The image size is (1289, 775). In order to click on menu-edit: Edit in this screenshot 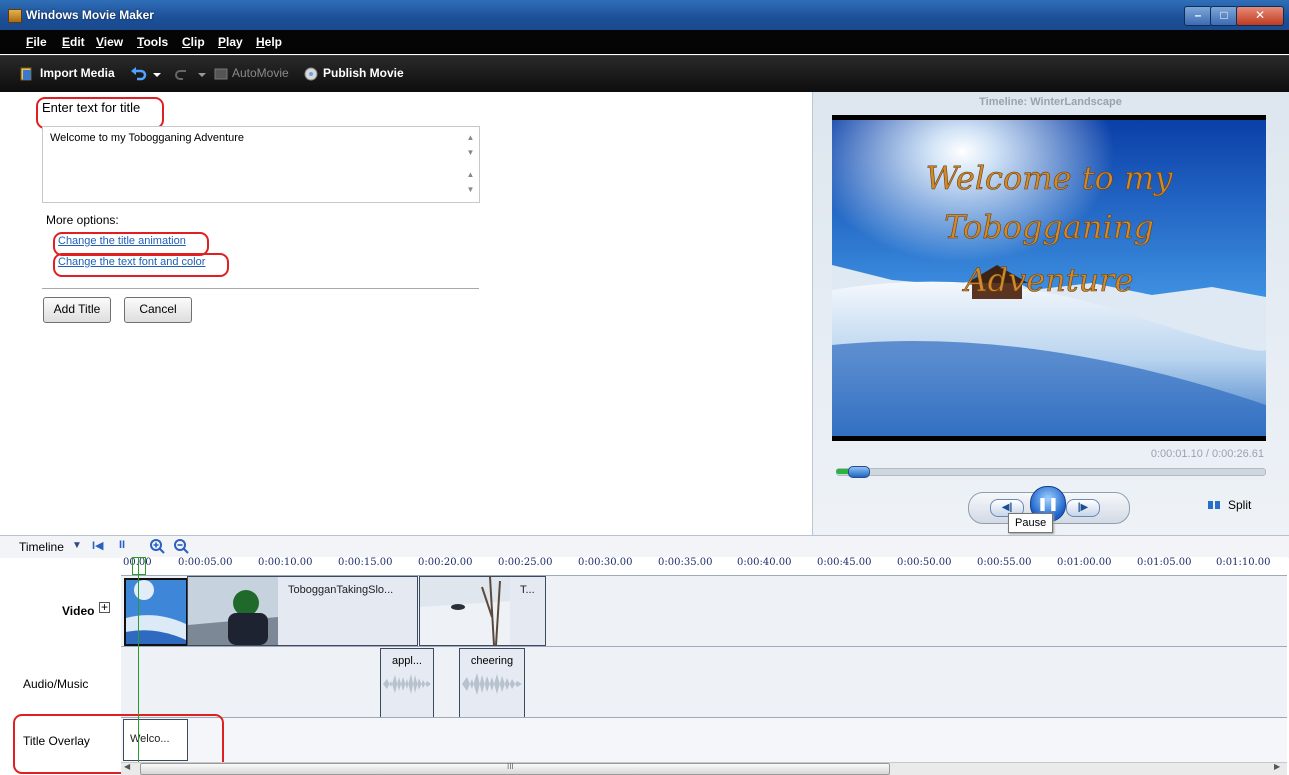, I will do `click(73, 42)`.